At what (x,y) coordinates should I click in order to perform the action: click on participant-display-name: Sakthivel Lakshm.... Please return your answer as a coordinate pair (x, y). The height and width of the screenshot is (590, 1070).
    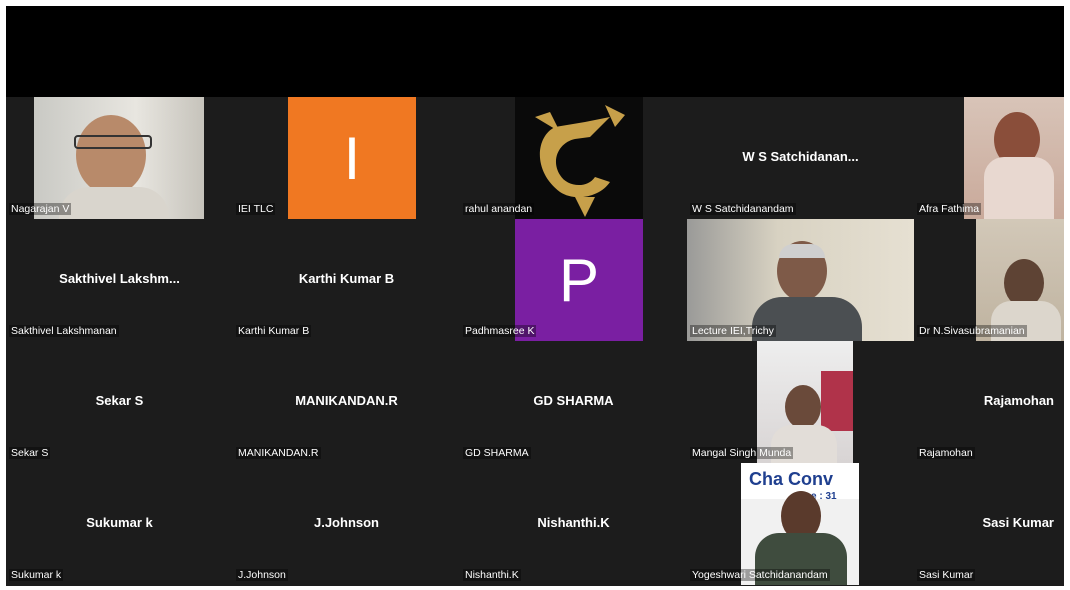
    Looking at the image, I should click on (119, 278).